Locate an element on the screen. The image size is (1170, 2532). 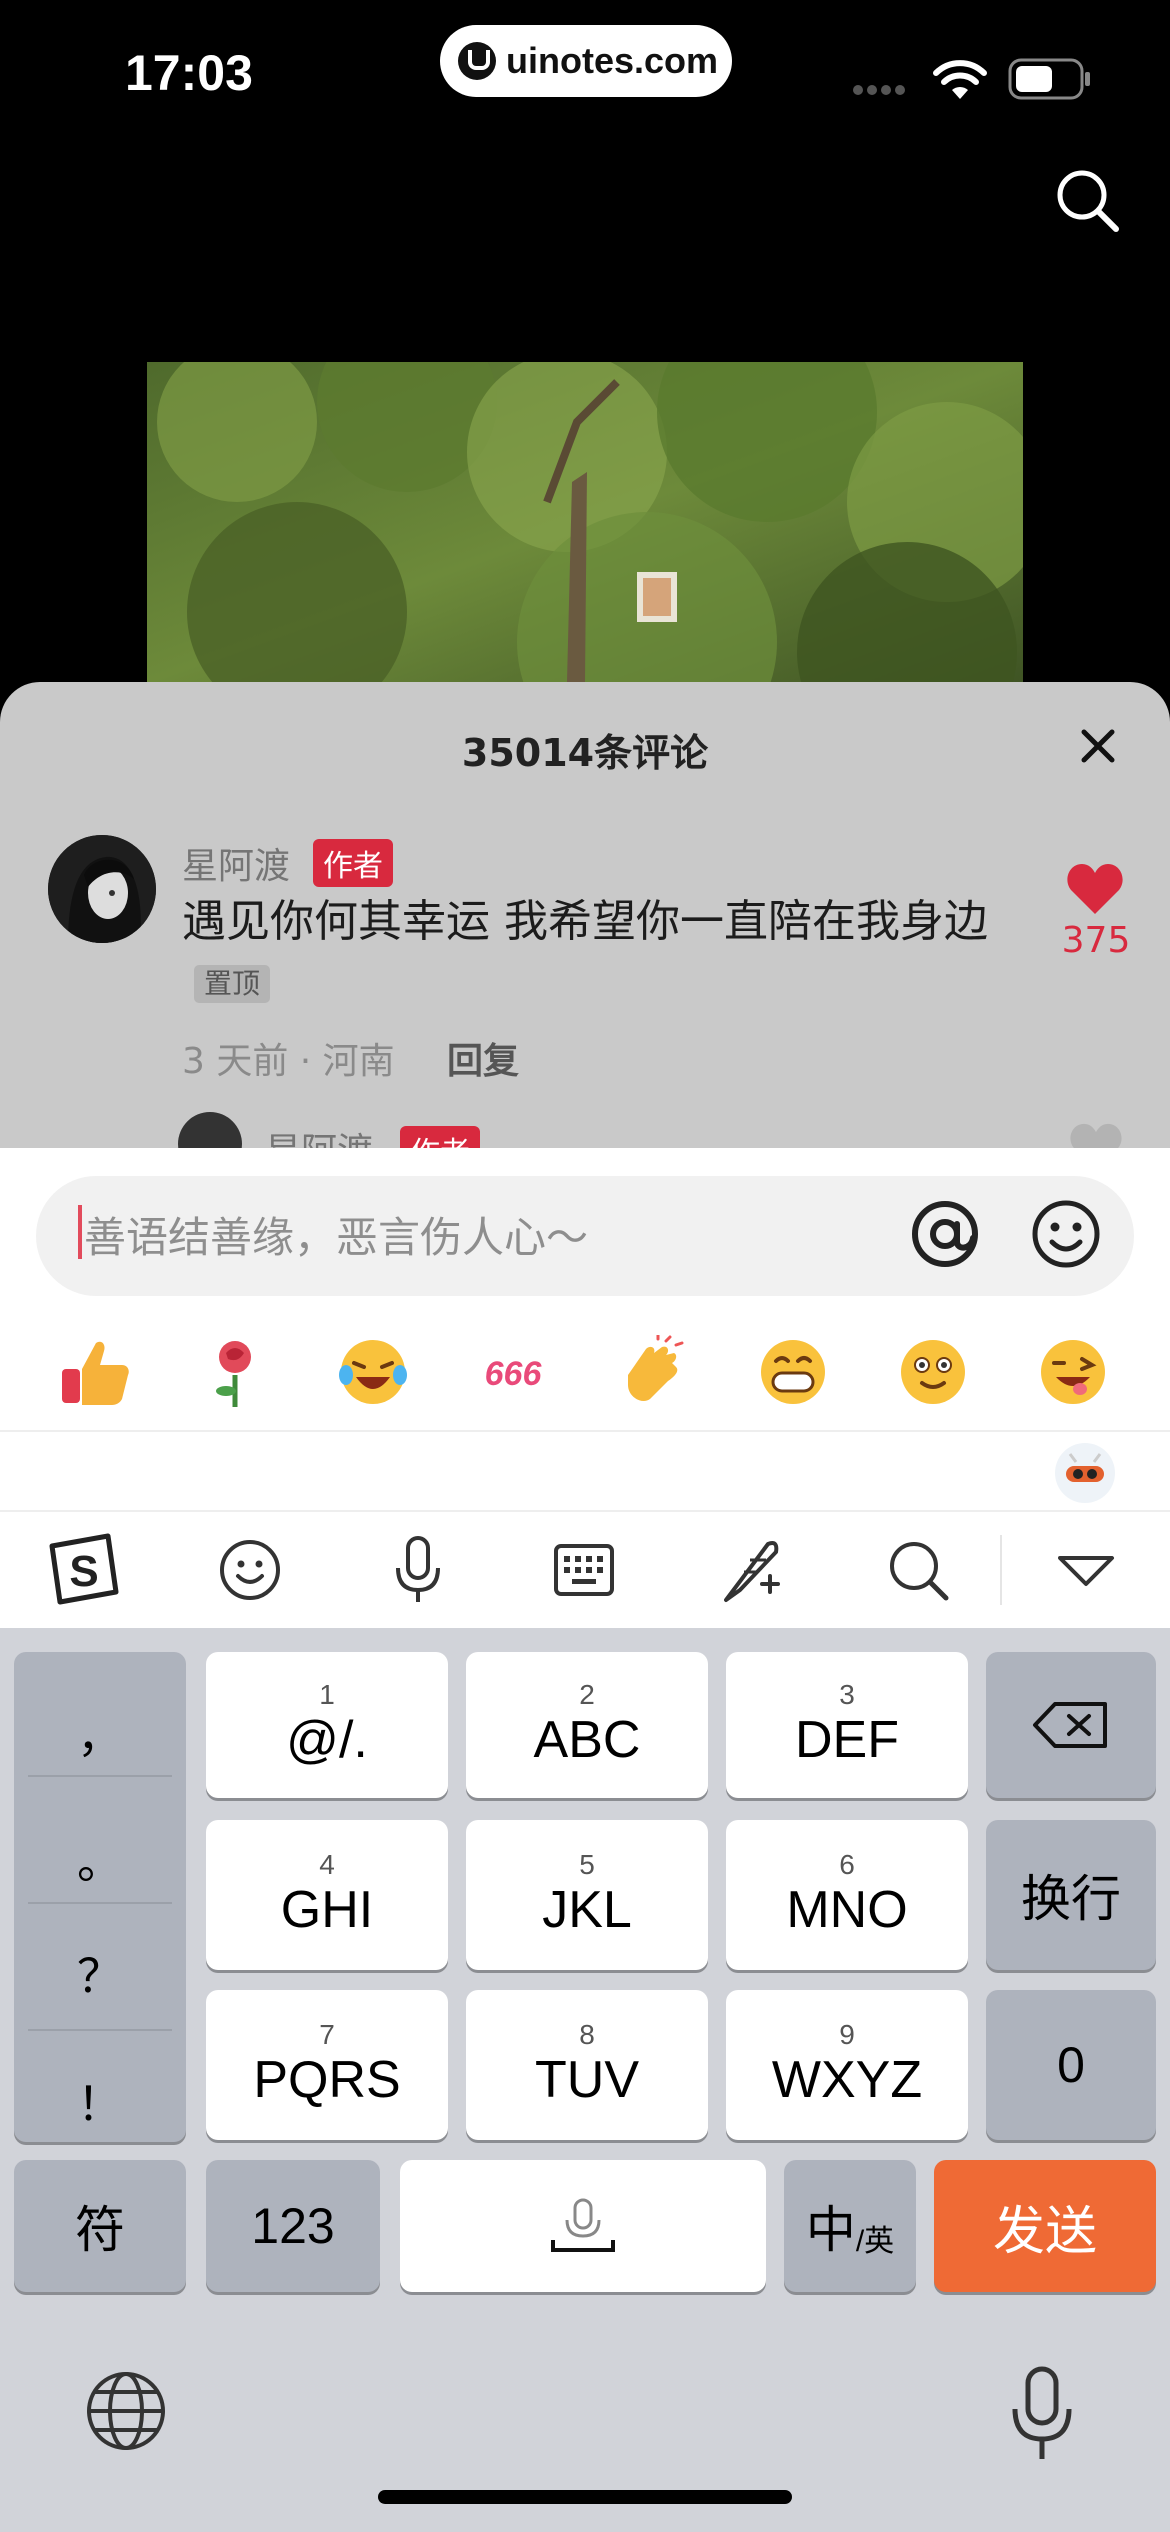
key-letters: TUV is located at coordinates (587, 2080).